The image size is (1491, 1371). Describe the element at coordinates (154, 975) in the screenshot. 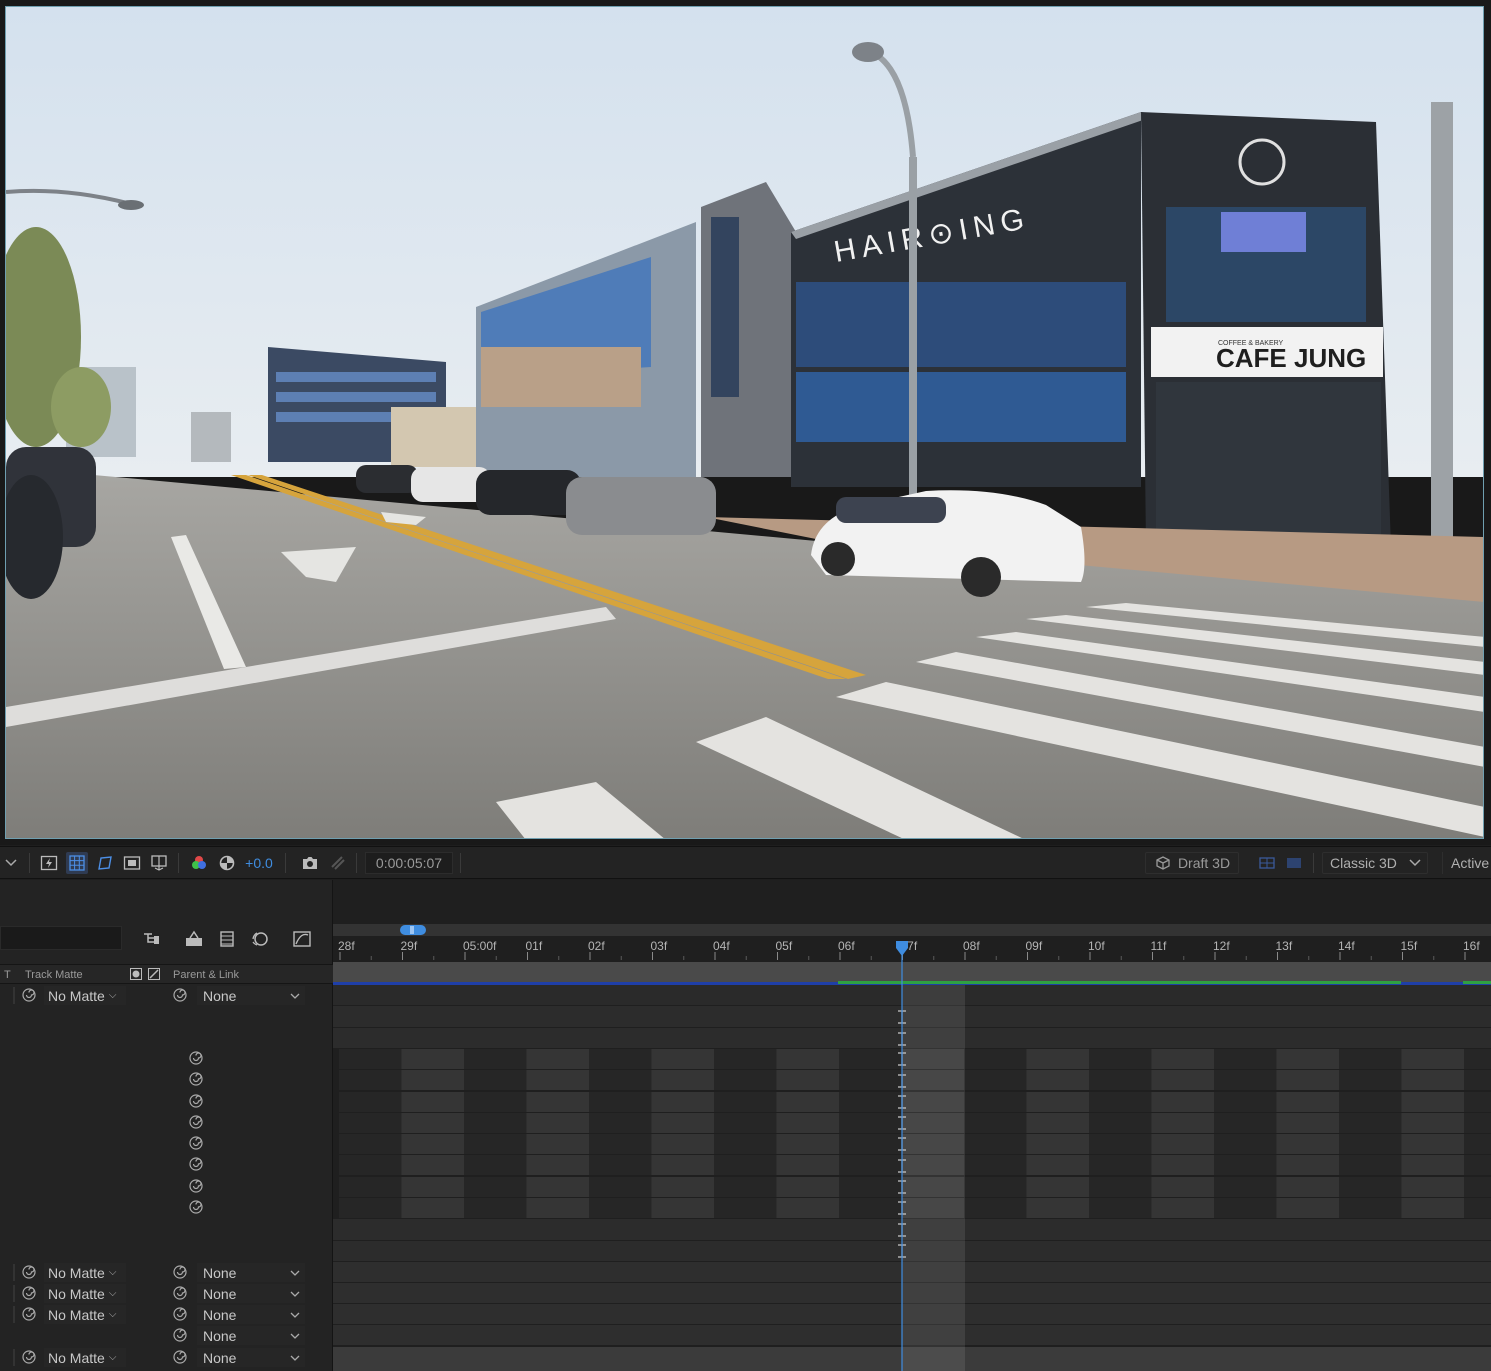

I see `matte-invert-icon` at that location.